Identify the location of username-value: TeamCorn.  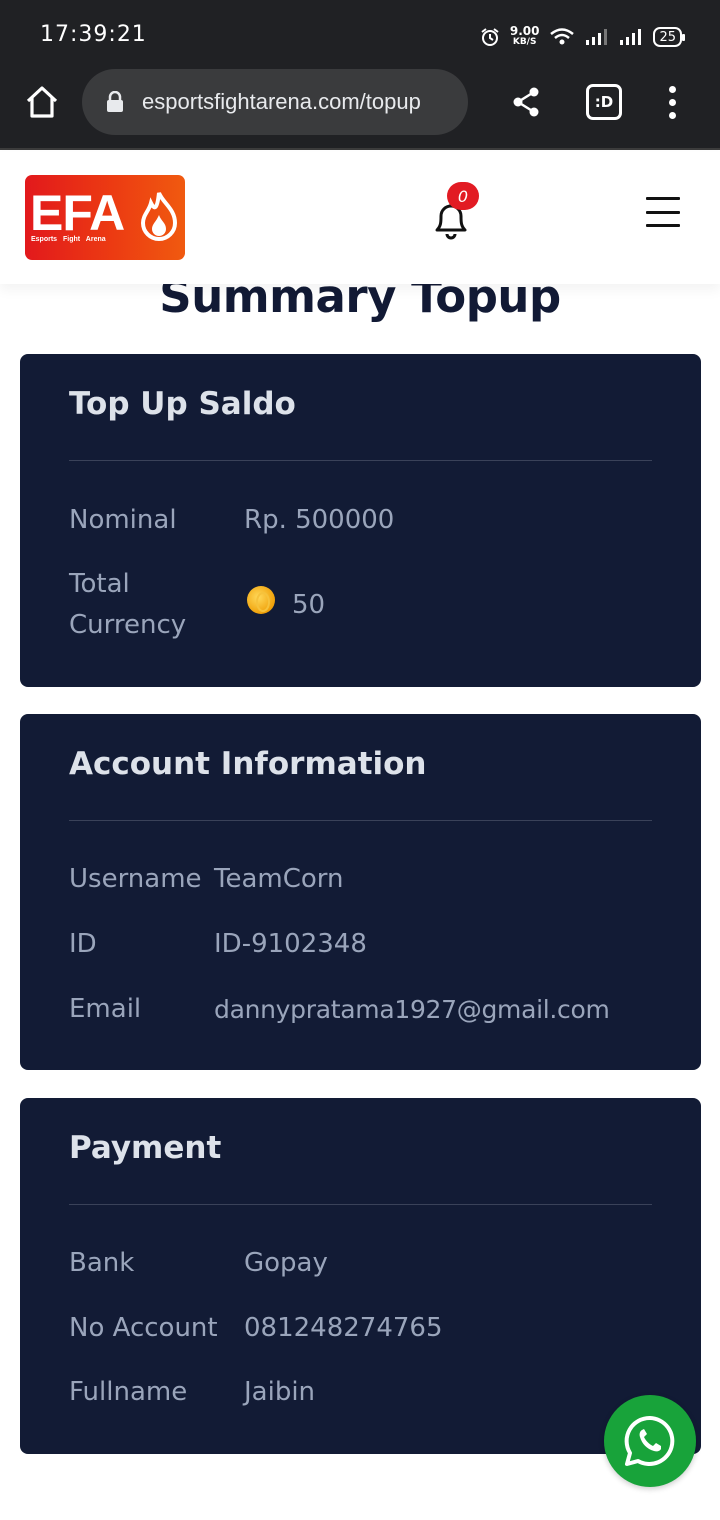
(279, 879).